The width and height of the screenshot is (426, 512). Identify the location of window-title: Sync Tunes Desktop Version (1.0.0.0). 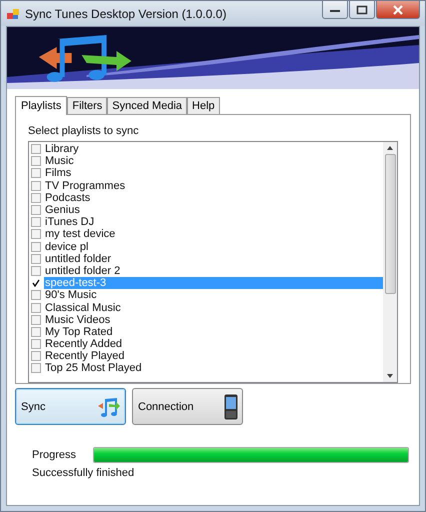
(126, 13).